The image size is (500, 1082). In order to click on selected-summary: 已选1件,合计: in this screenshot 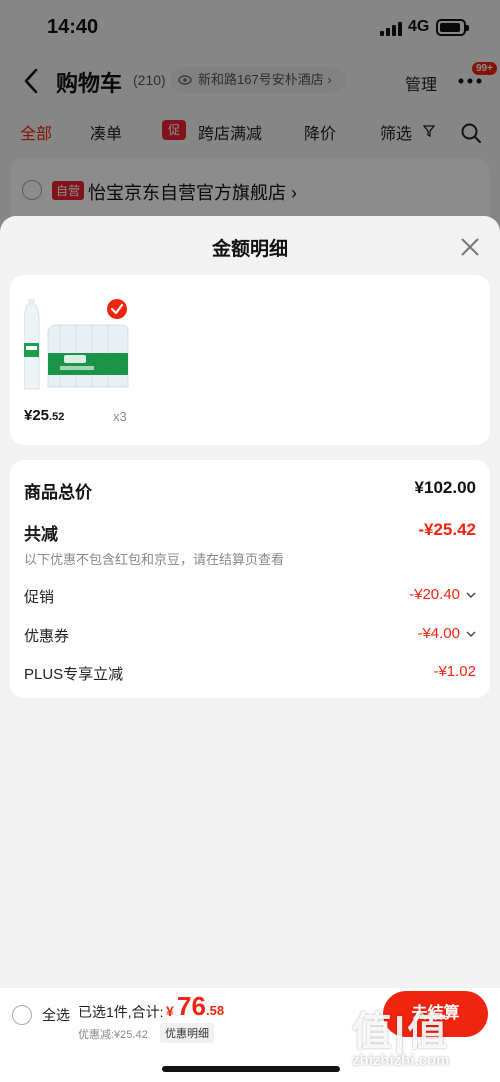, I will do `click(121, 1012)`.